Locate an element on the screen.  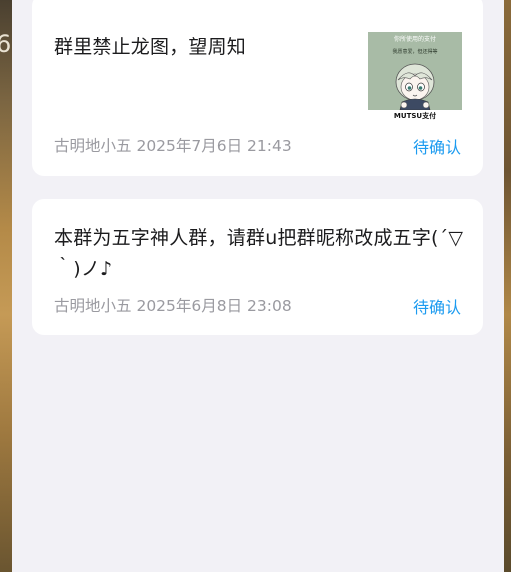
background-left-strip is located at coordinates (6, 286).